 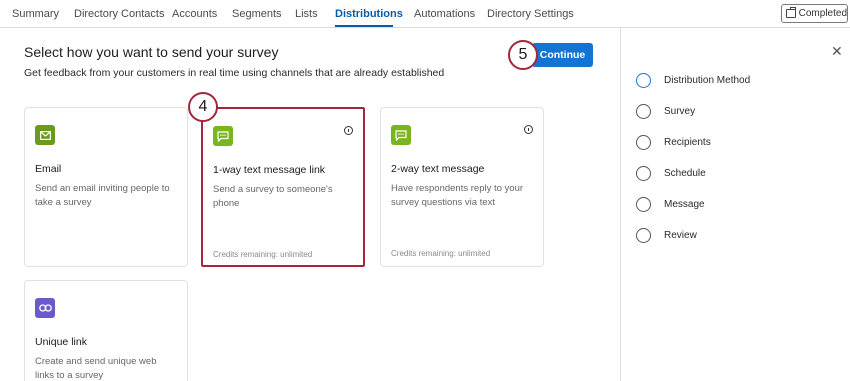 What do you see at coordinates (364, 26) in the screenshot?
I see `active-tab-indicator` at bounding box center [364, 26].